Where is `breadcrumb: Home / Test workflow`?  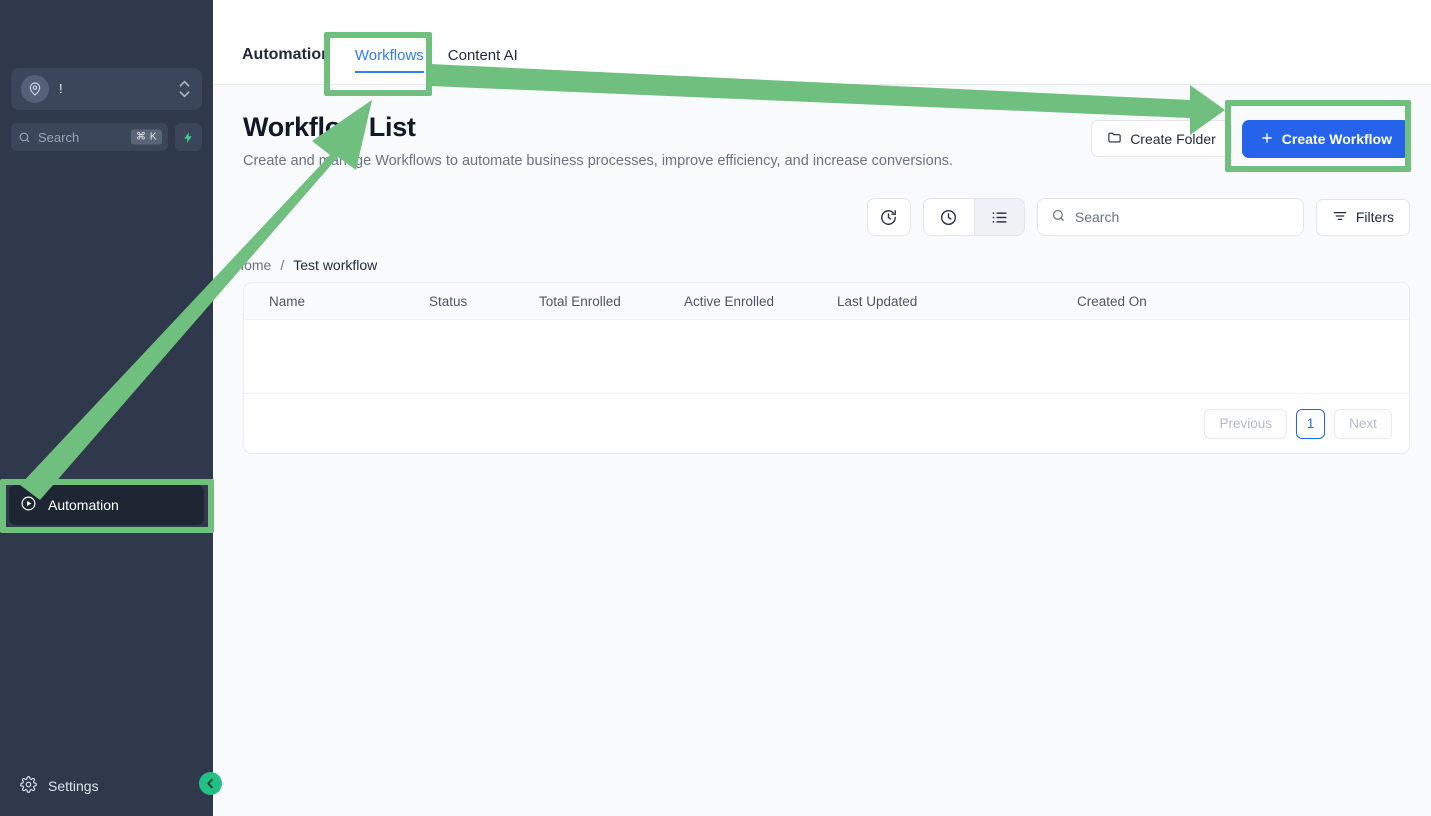 breadcrumb: Home / Test workflow is located at coordinates (822, 265).